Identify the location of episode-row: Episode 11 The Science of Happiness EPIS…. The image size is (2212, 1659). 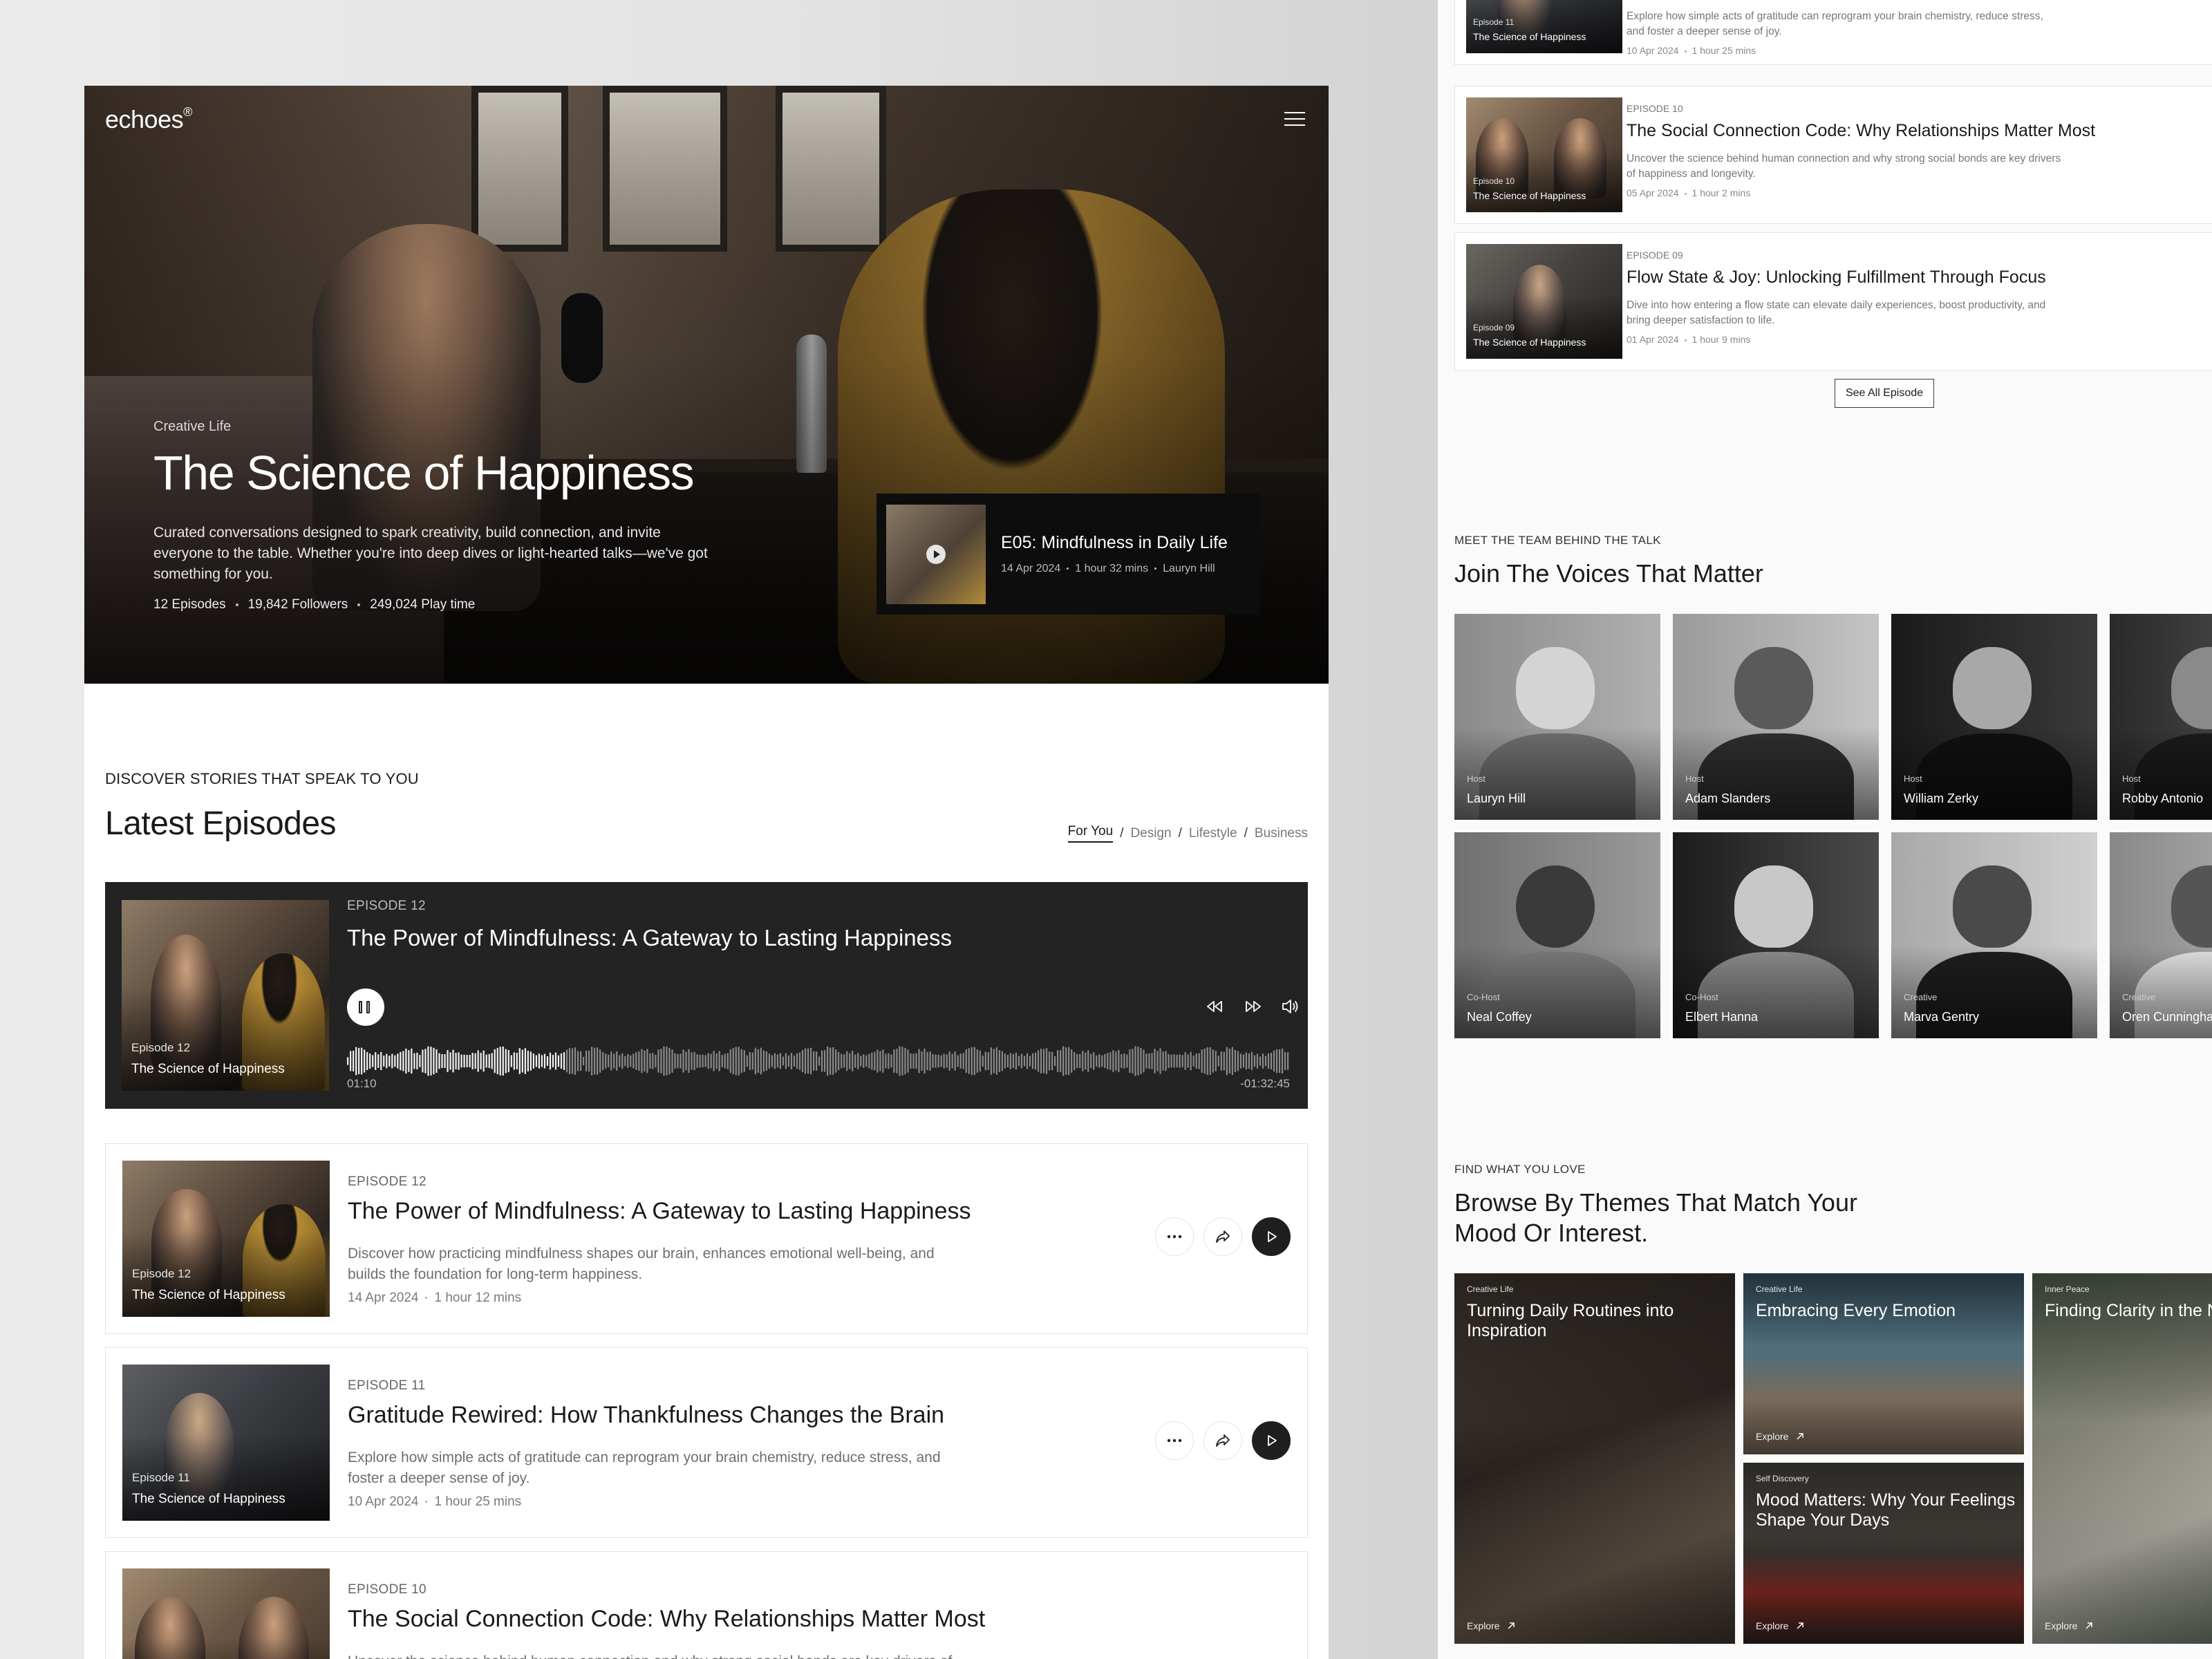
(706, 1442).